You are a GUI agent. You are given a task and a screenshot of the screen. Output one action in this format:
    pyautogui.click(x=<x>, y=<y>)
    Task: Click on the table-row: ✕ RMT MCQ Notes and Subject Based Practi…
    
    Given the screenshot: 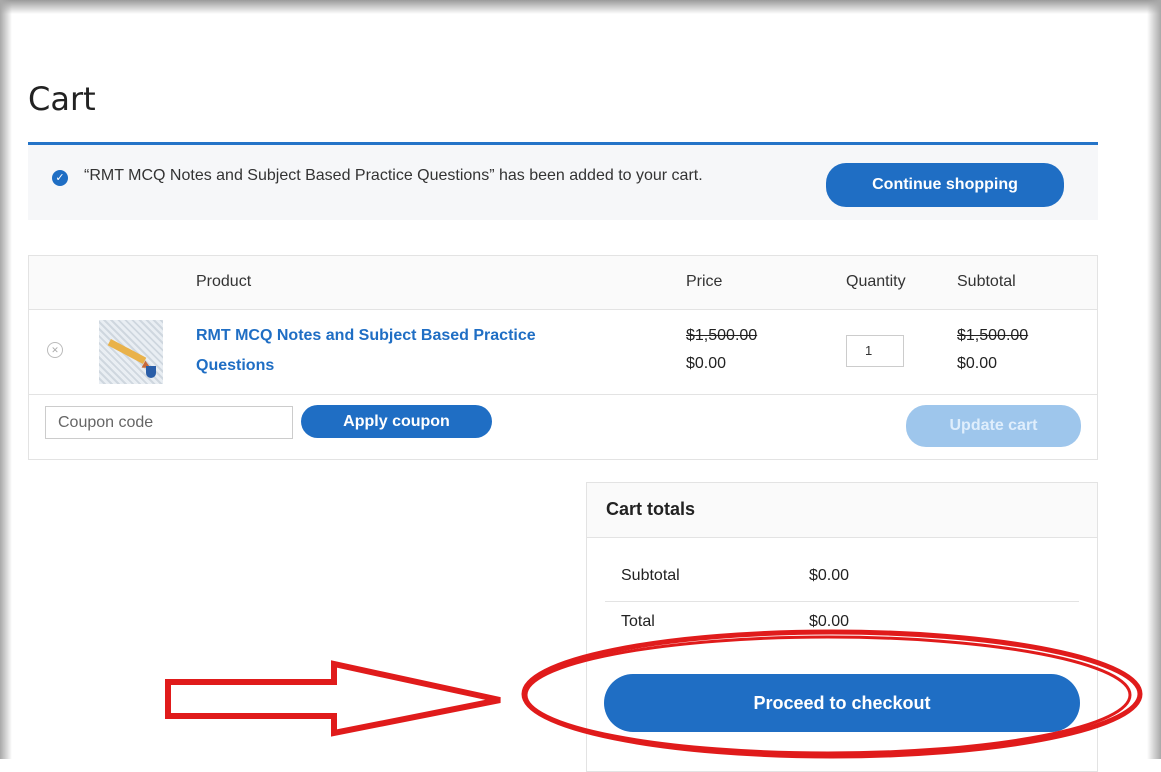 What is the action you would take?
    pyautogui.click(x=563, y=352)
    